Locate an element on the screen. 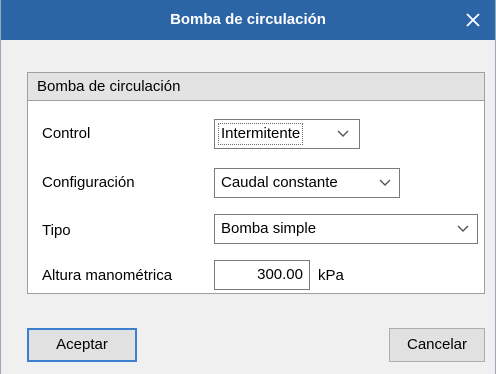 This screenshot has width=496, height=374. altura-label: Altura manométrica is located at coordinates (107, 275).